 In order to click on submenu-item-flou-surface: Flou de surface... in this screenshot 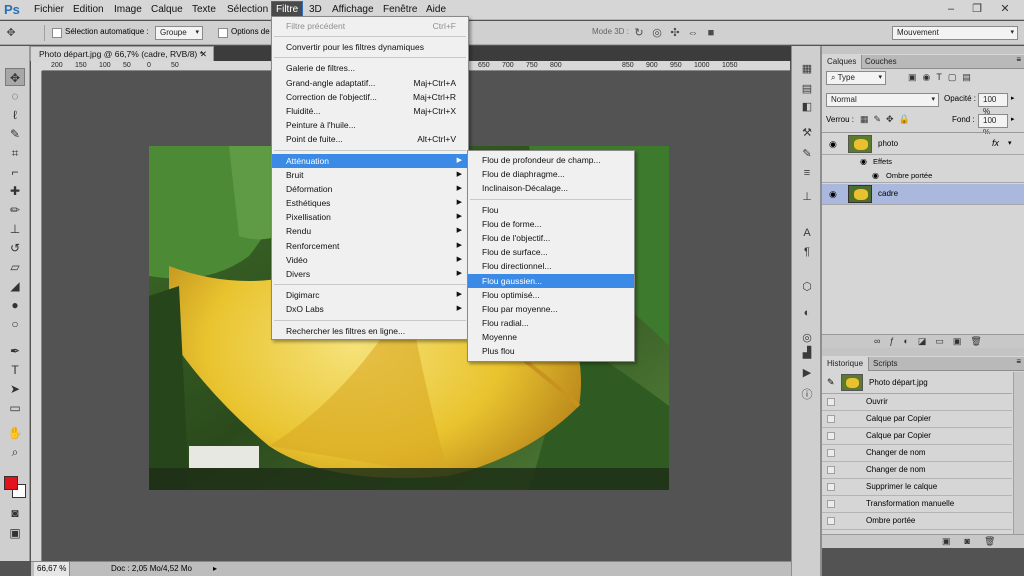, I will do `click(551, 252)`.